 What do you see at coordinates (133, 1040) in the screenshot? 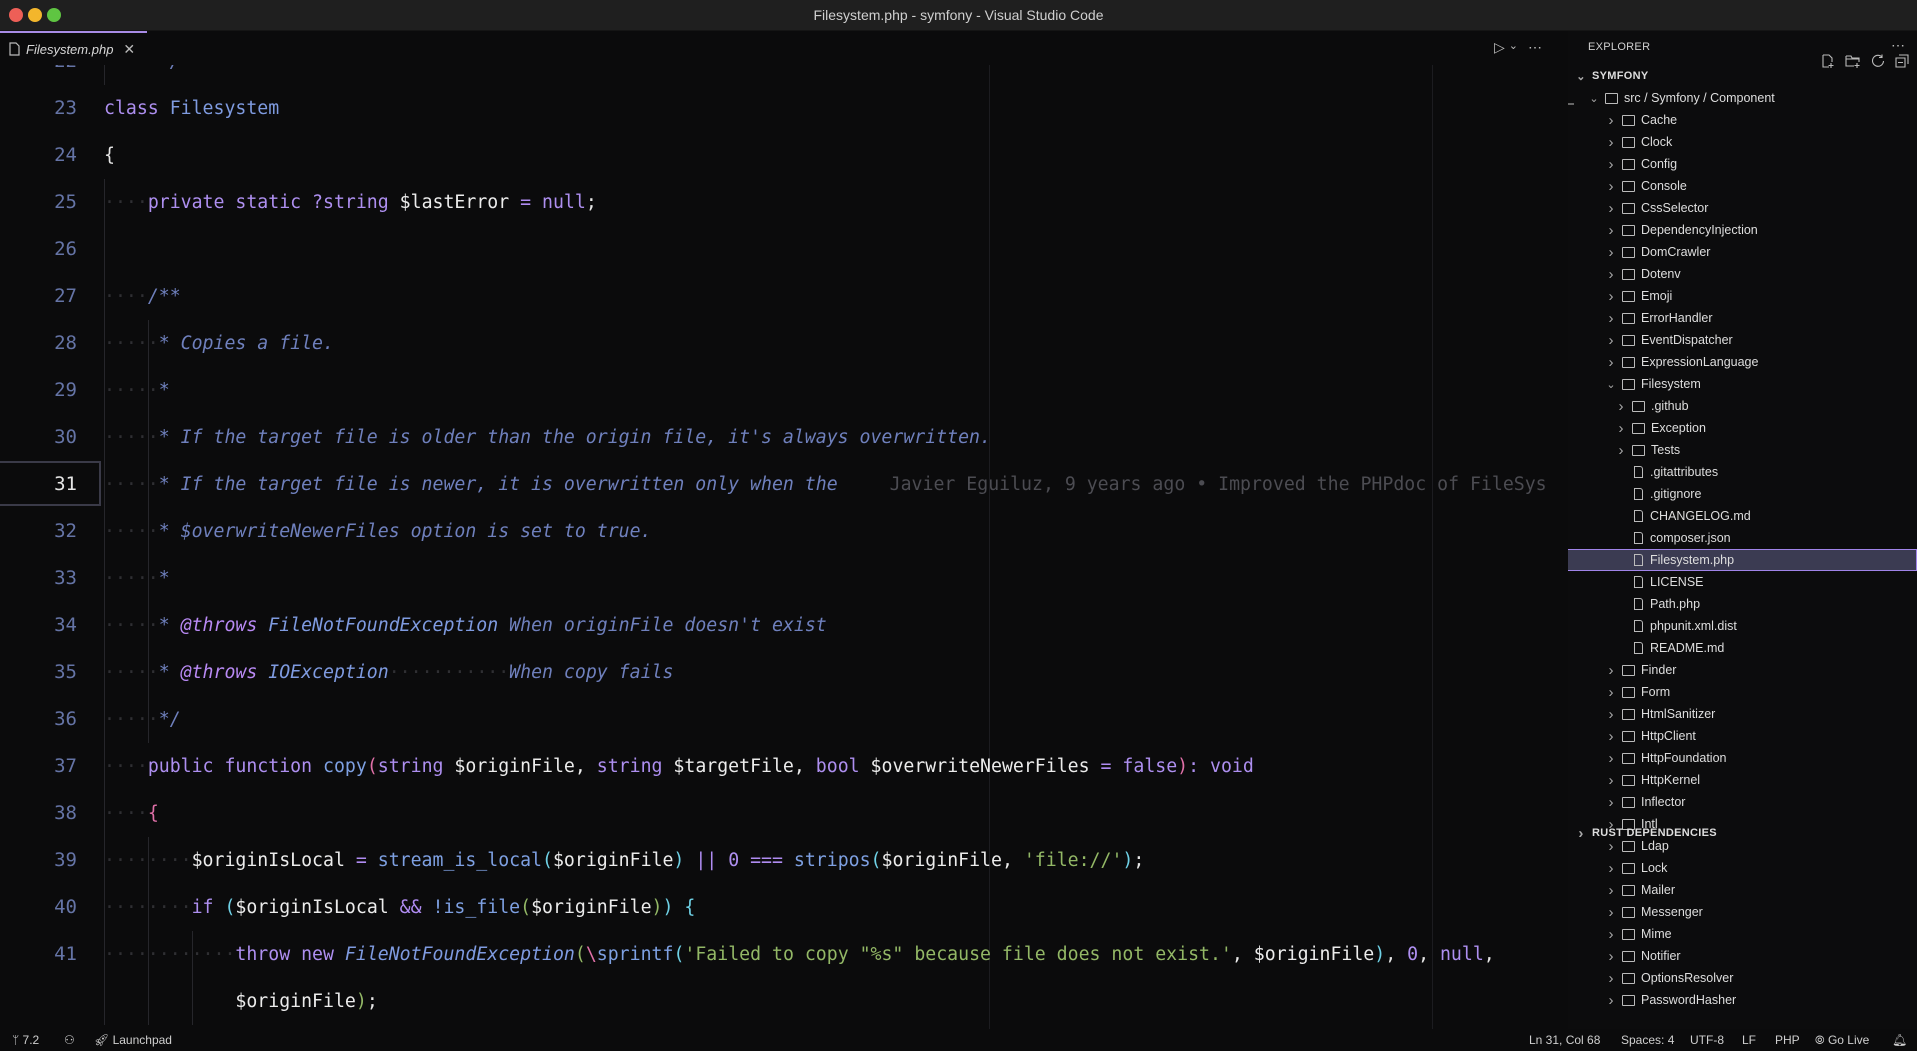
I see `launchpad-button: 🚀︎ Launchpad` at bounding box center [133, 1040].